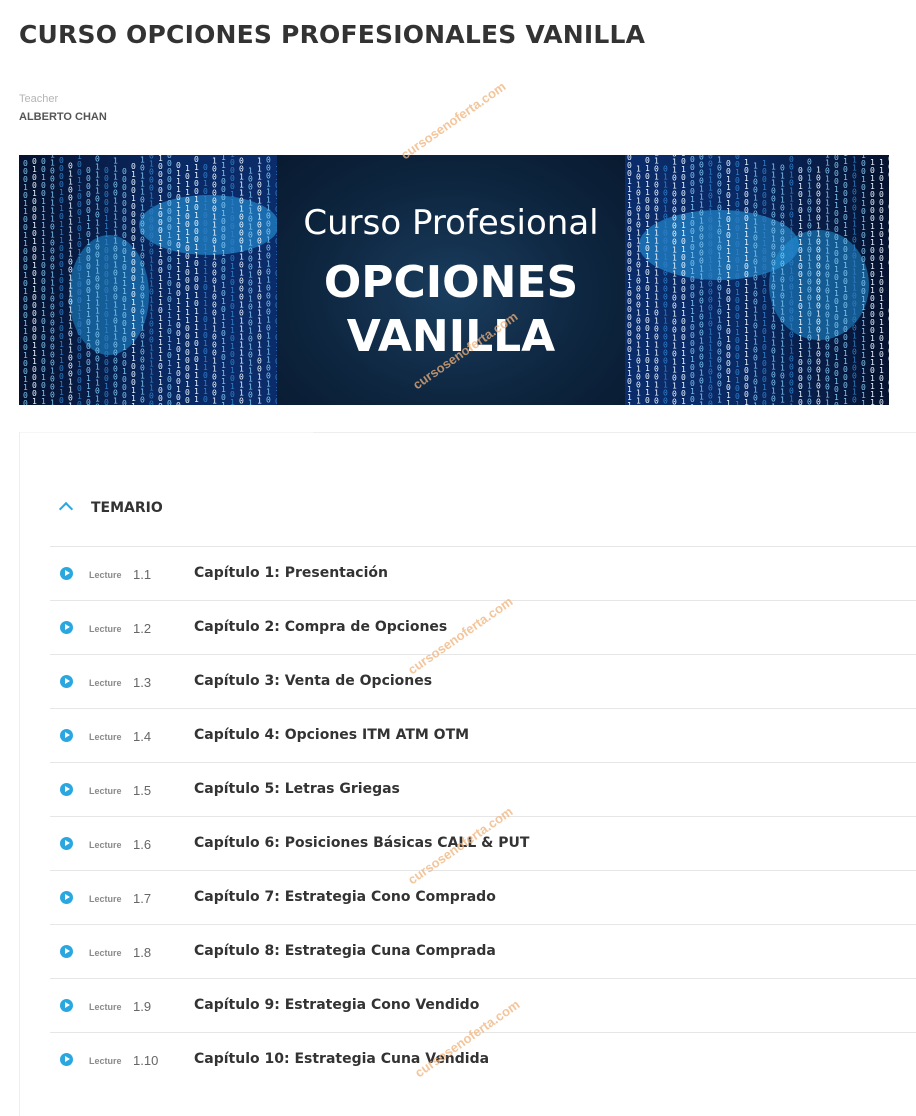 This screenshot has height=1116, width=916. What do you see at coordinates (638, 285) in the screenshot?
I see `binary-digit-column: 101010101111010000100011010011` at bounding box center [638, 285].